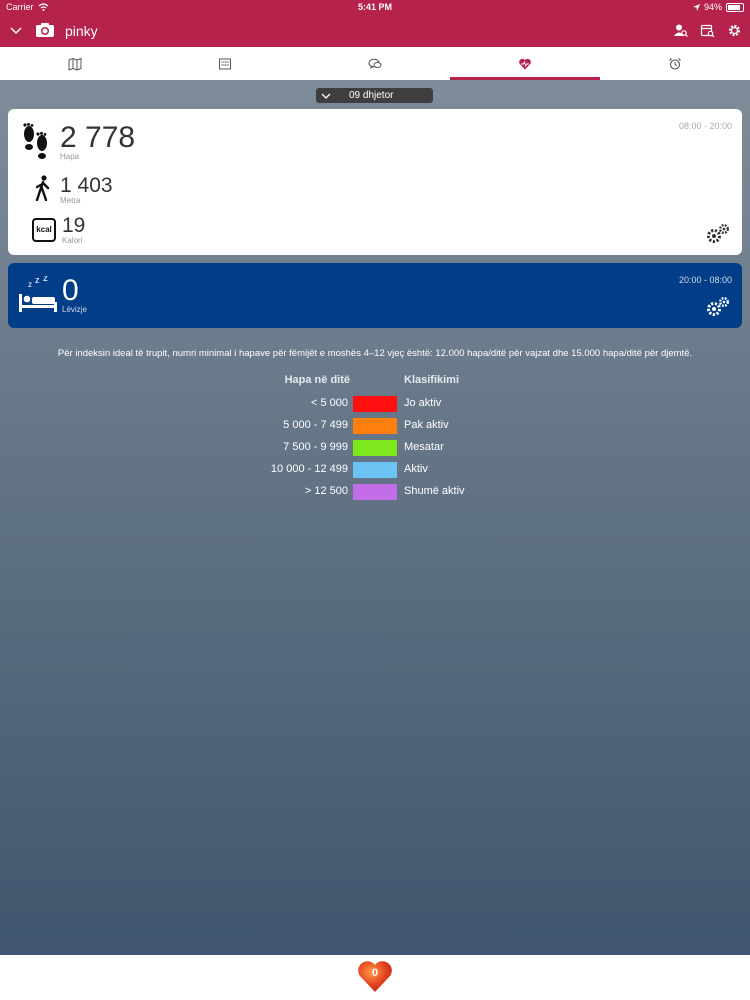  I want to click on legend-class: Mesatar, so click(424, 447).